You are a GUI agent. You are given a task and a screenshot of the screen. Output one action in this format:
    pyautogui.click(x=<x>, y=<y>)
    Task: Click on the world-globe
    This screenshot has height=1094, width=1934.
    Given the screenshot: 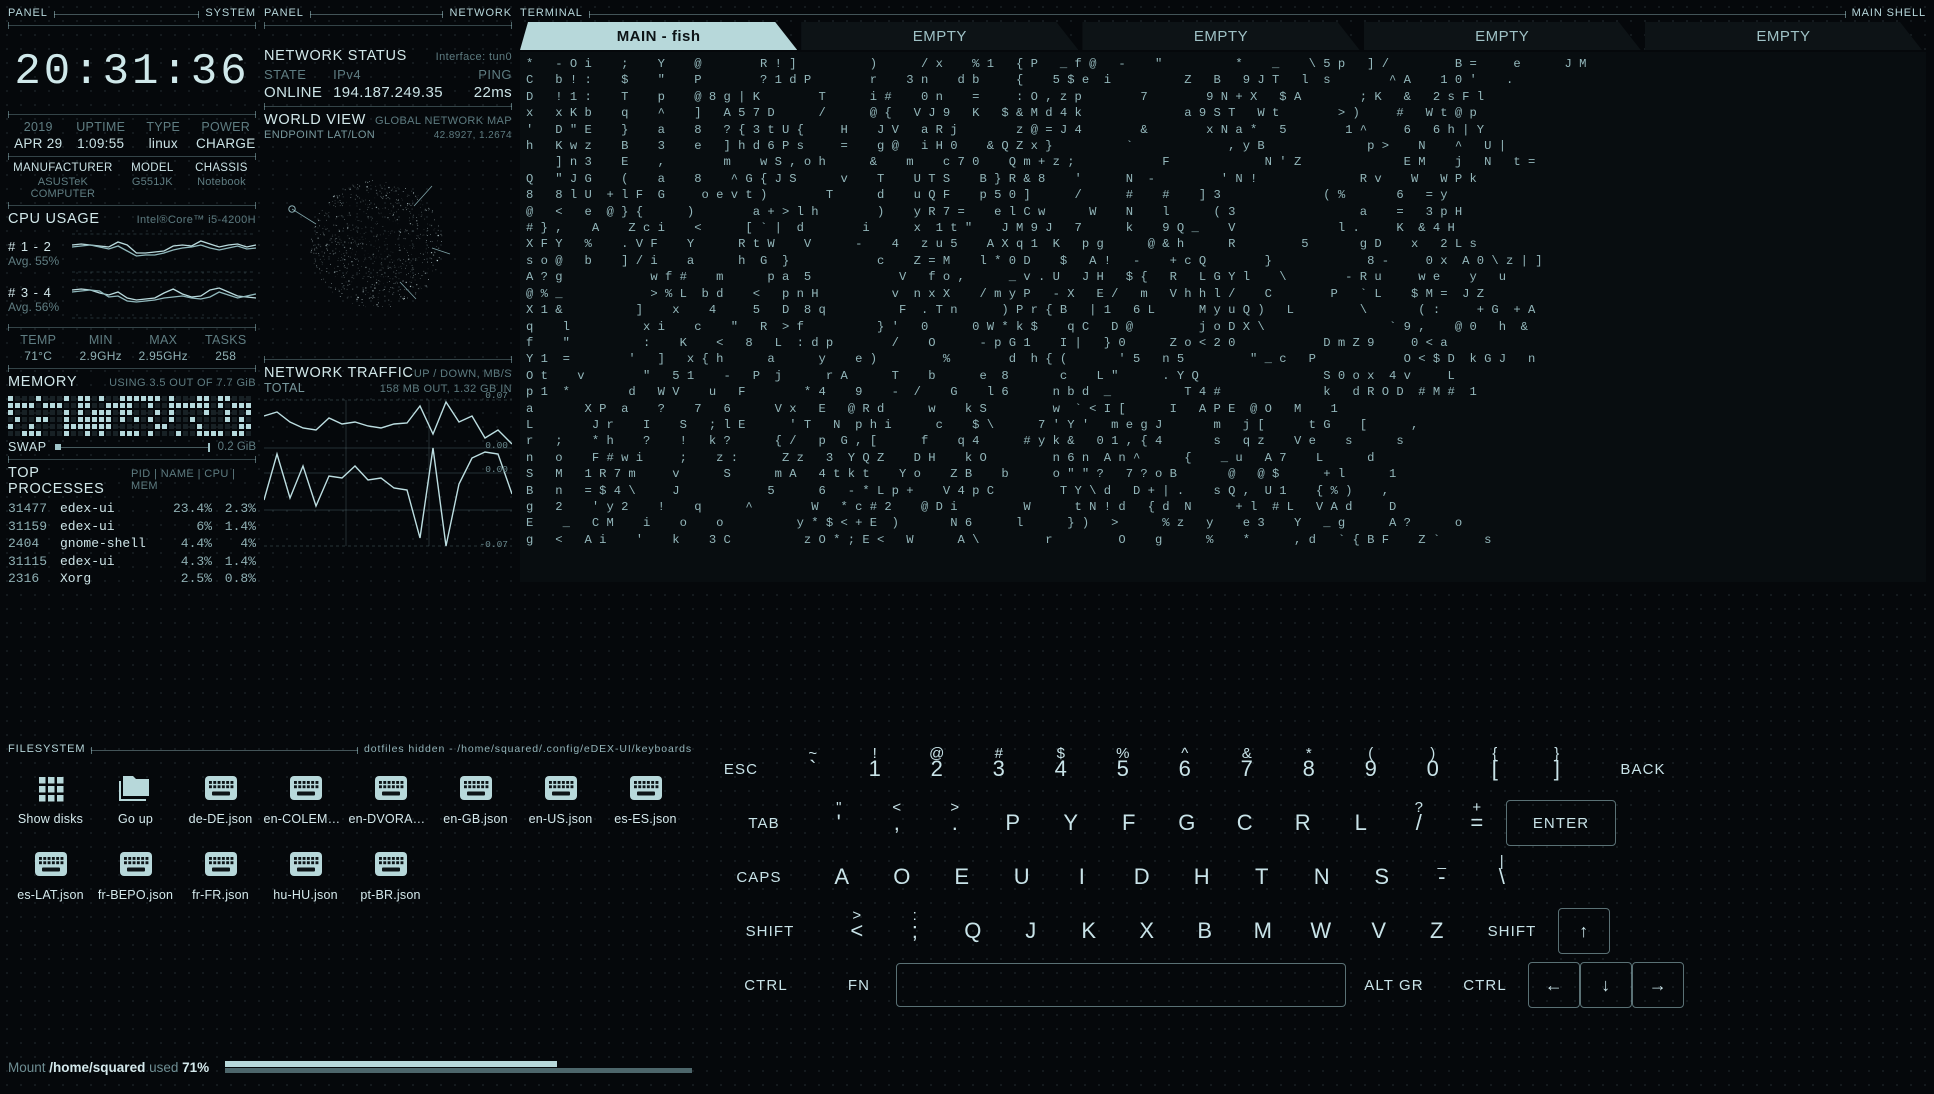 What is the action you would take?
    pyautogui.click(x=388, y=249)
    